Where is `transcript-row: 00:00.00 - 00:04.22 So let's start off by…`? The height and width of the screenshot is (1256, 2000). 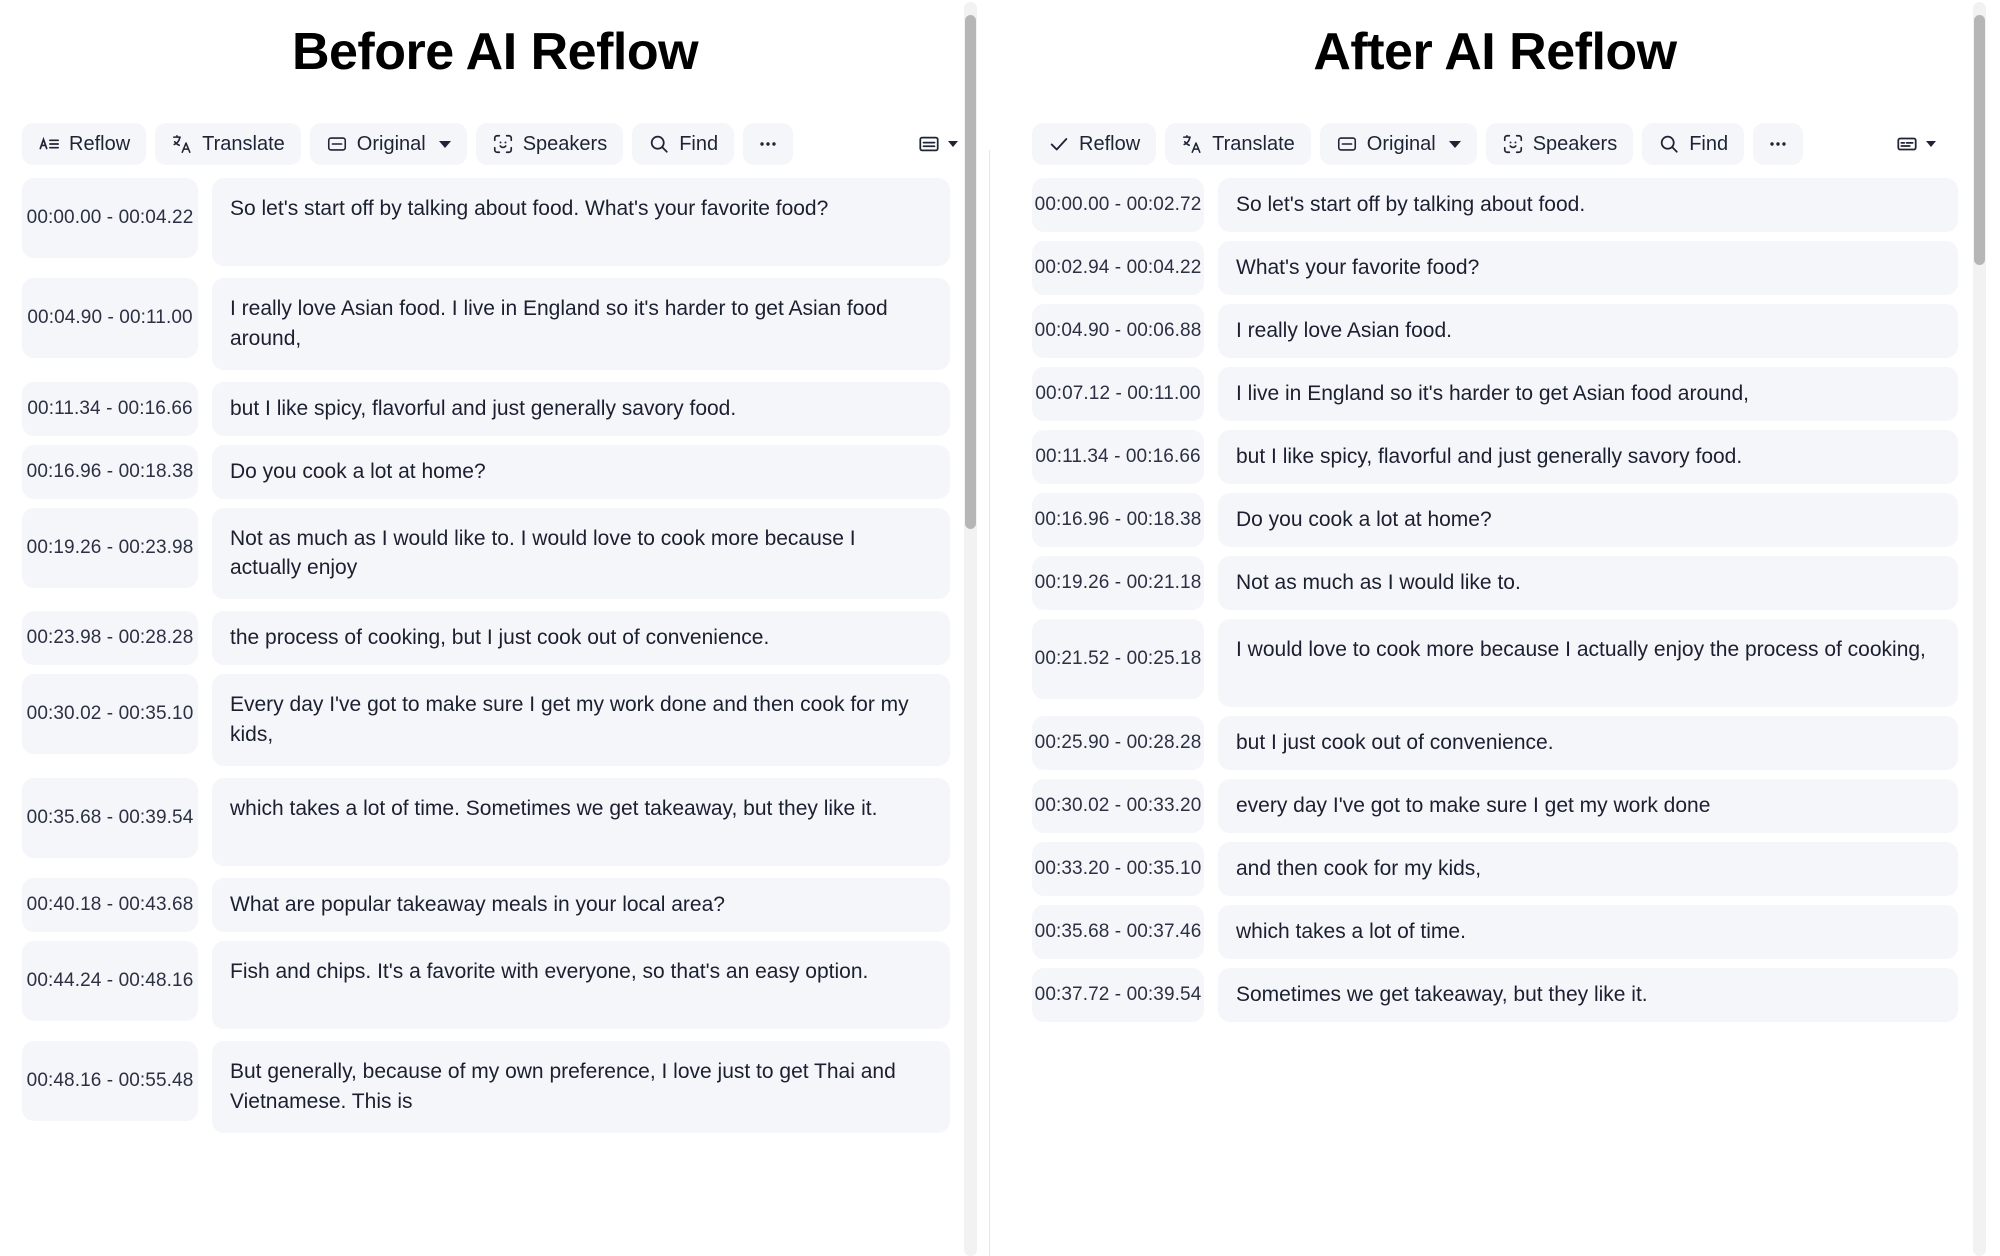 transcript-row: 00:00.00 - 00:04.22 So let's start off by… is located at coordinates (506, 222).